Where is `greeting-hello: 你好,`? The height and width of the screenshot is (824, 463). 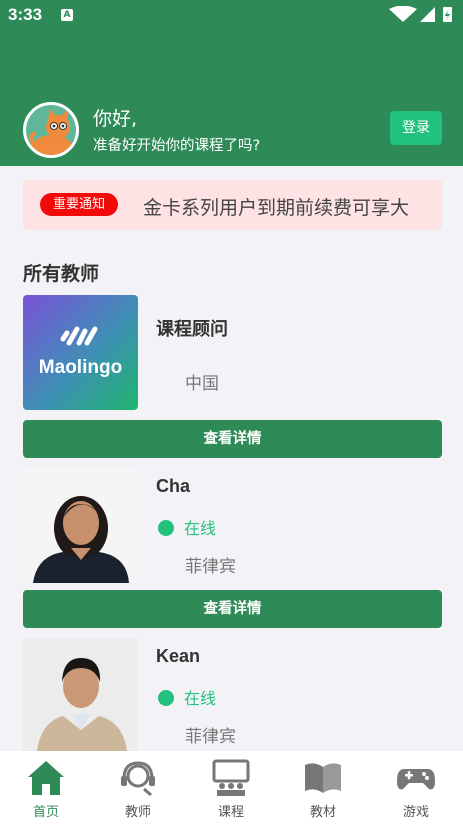
greeting-hello: 你好, is located at coordinates (115, 119).